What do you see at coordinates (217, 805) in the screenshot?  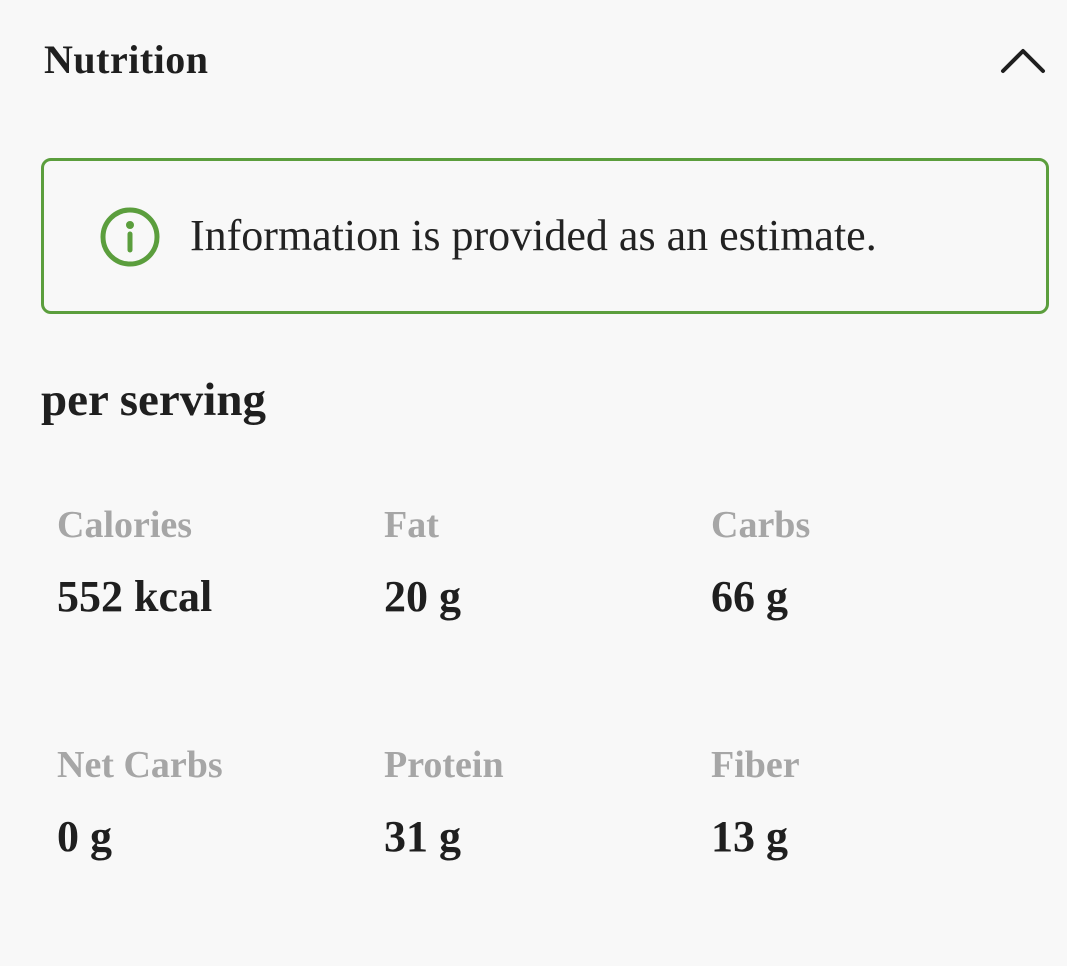 I see `nutrient-net-carbs: Net Carbs 0 g` at bounding box center [217, 805].